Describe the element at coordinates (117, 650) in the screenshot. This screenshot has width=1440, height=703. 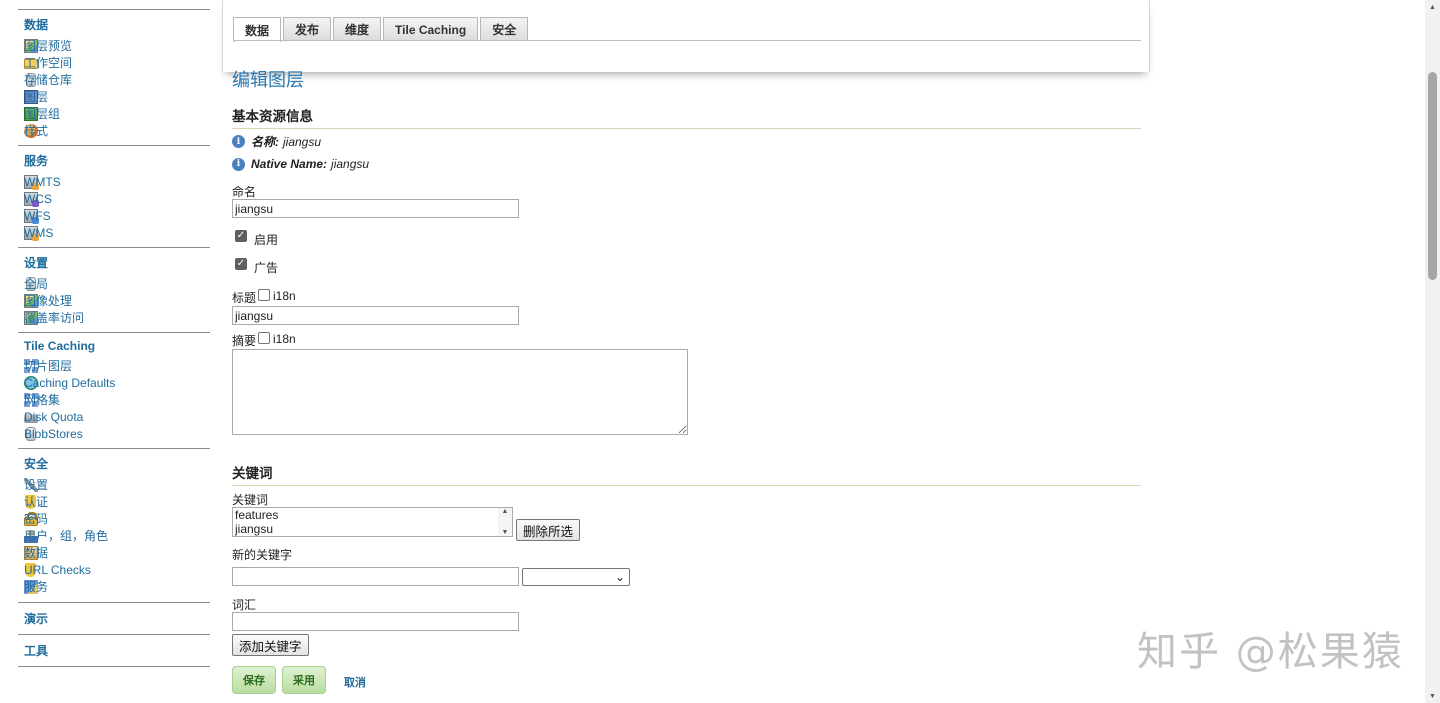
I see `sidebar-heading-tools: 工具` at that location.